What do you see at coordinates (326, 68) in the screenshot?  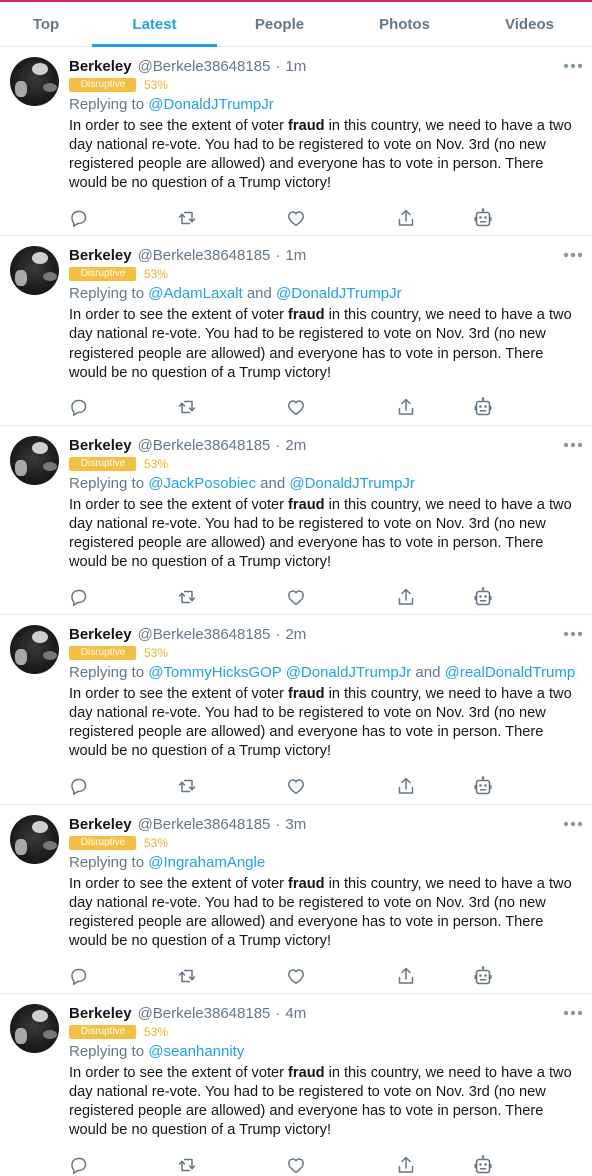 I see `tweet-header: Berkeley @Berkele38648185 · 1m` at bounding box center [326, 68].